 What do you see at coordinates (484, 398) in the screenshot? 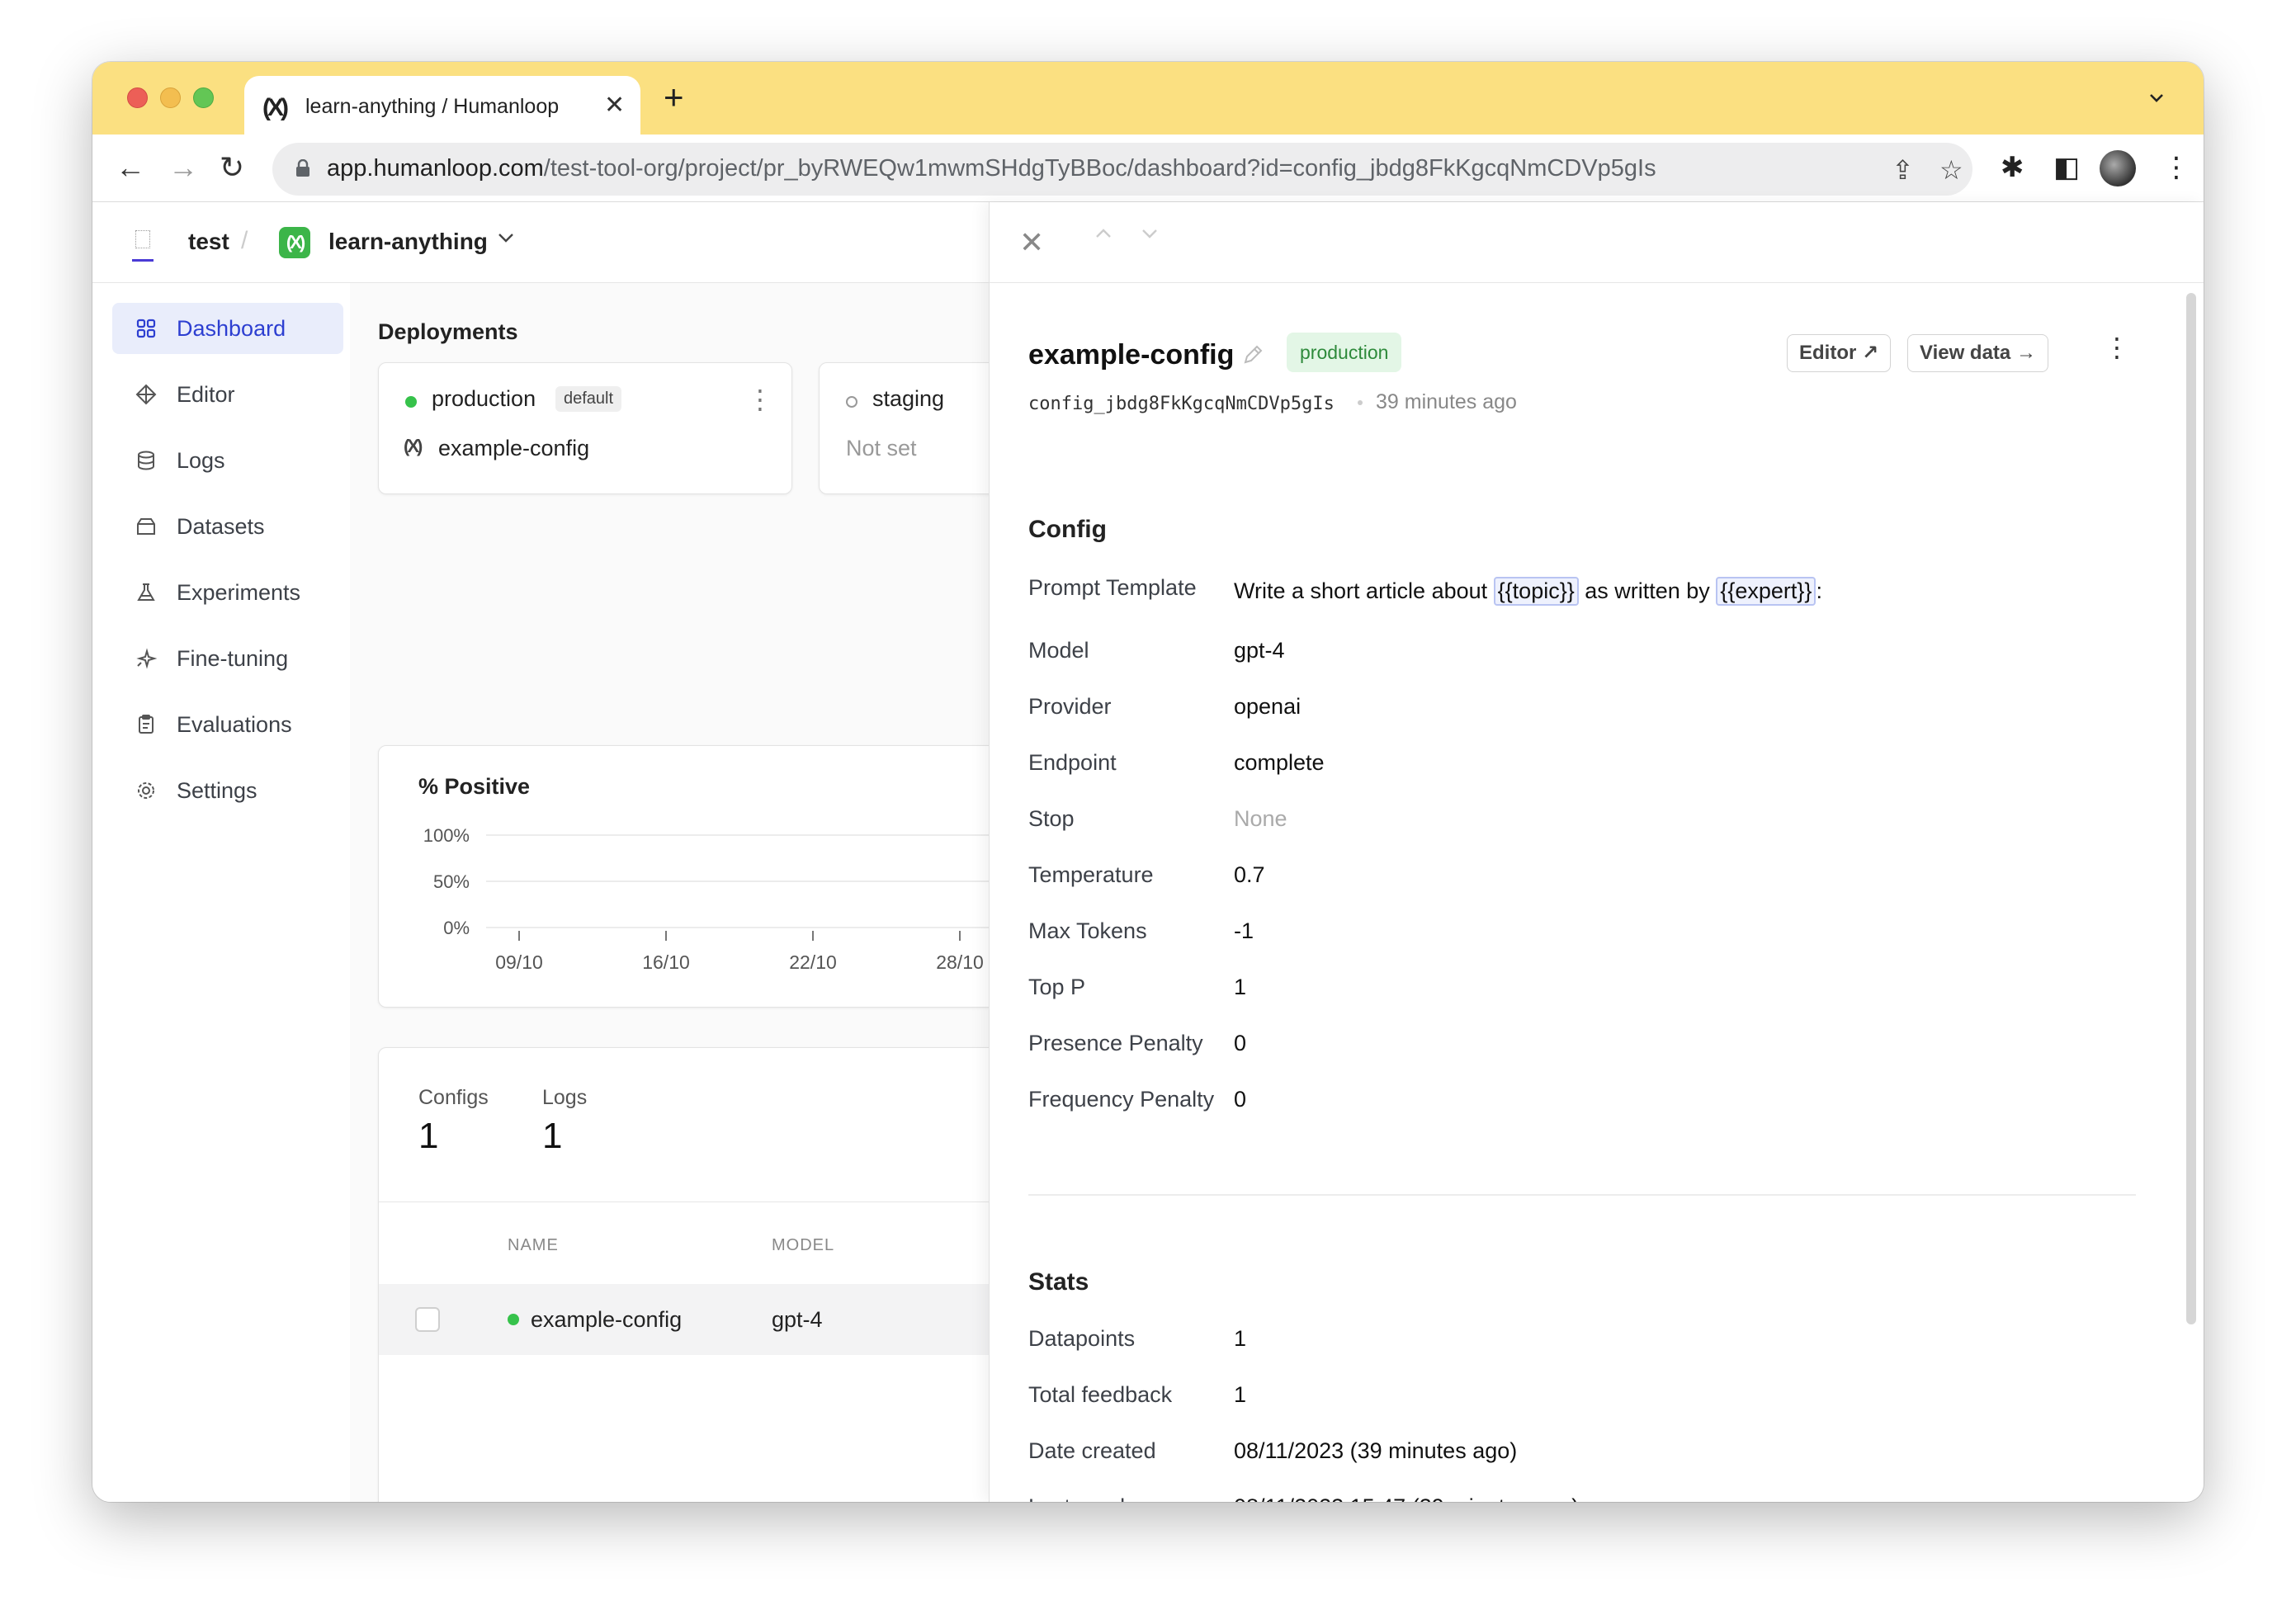
I see `env-name: production` at bounding box center [484, 398].